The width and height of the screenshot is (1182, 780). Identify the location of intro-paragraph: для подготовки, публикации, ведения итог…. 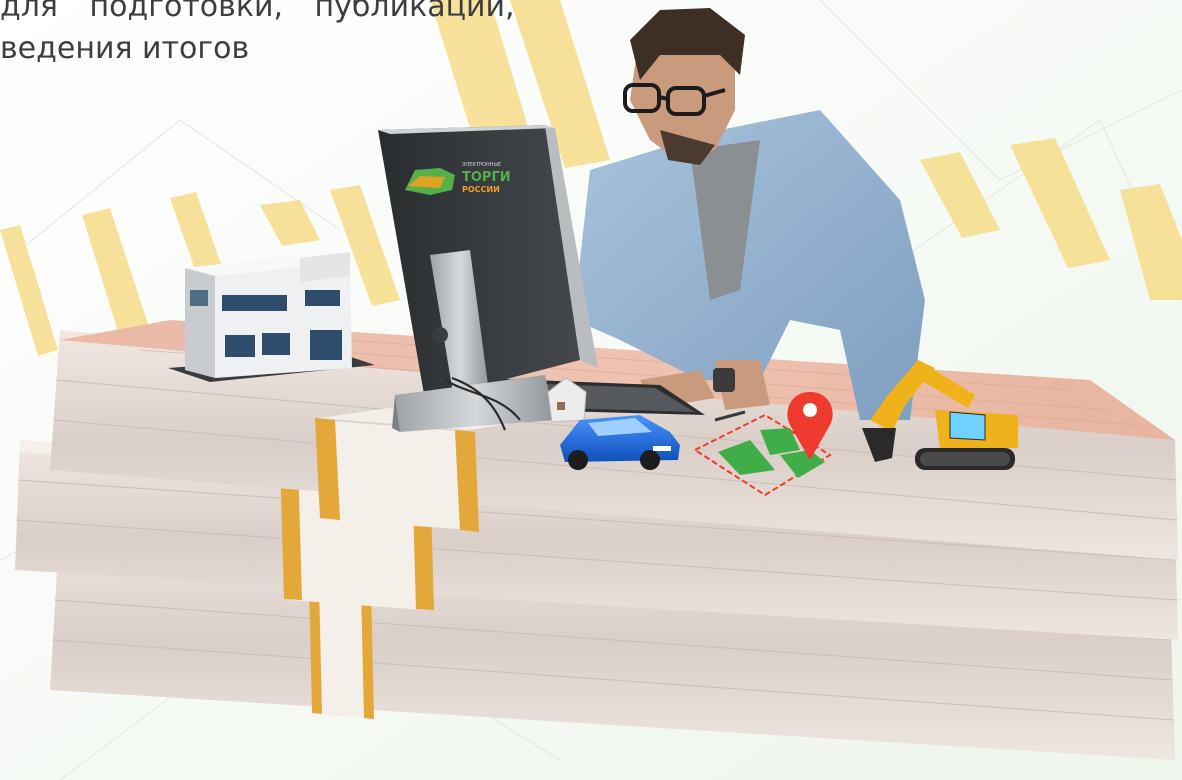
(290, 34).